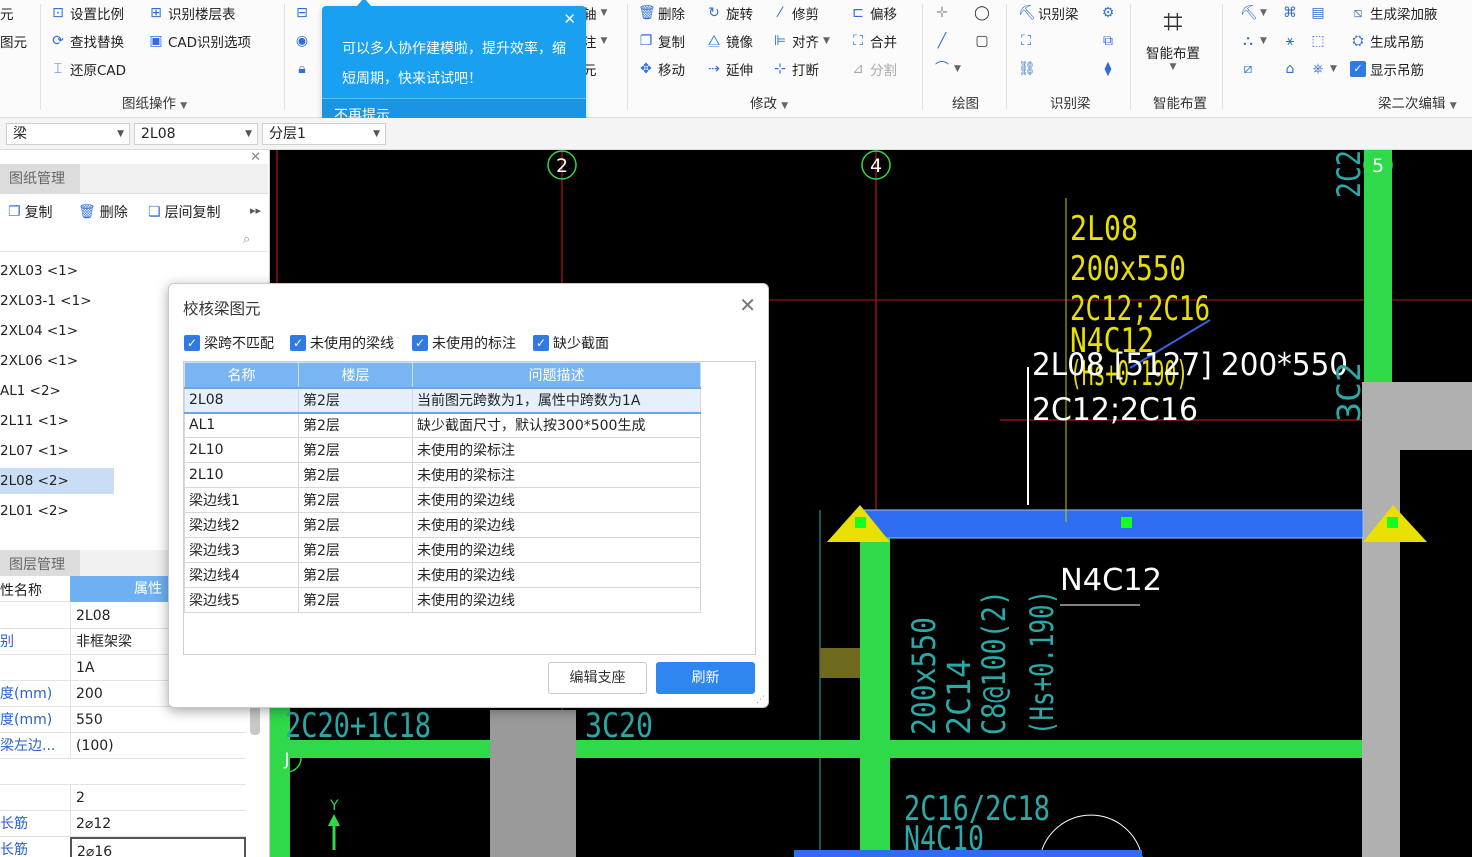  I want to click on table-row: 2L10 第2层 未使用的梁标注, so click(442, 475).